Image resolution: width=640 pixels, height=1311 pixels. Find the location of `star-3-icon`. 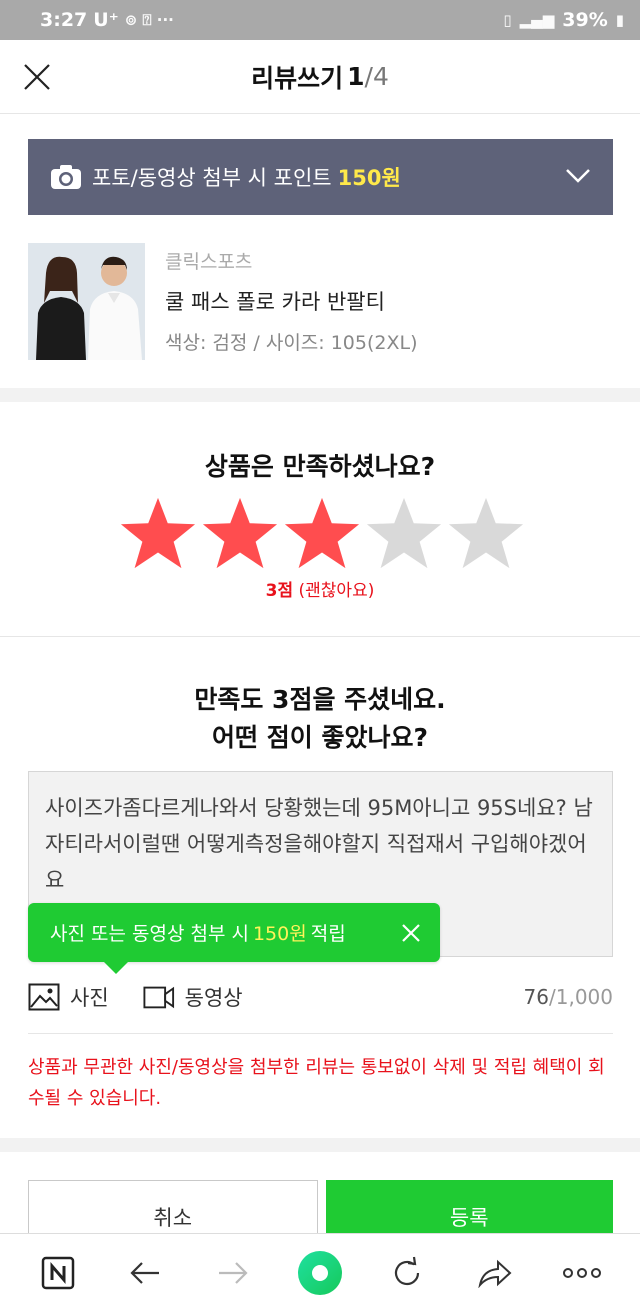

star-3-icon is located at coordinates (322, 533).